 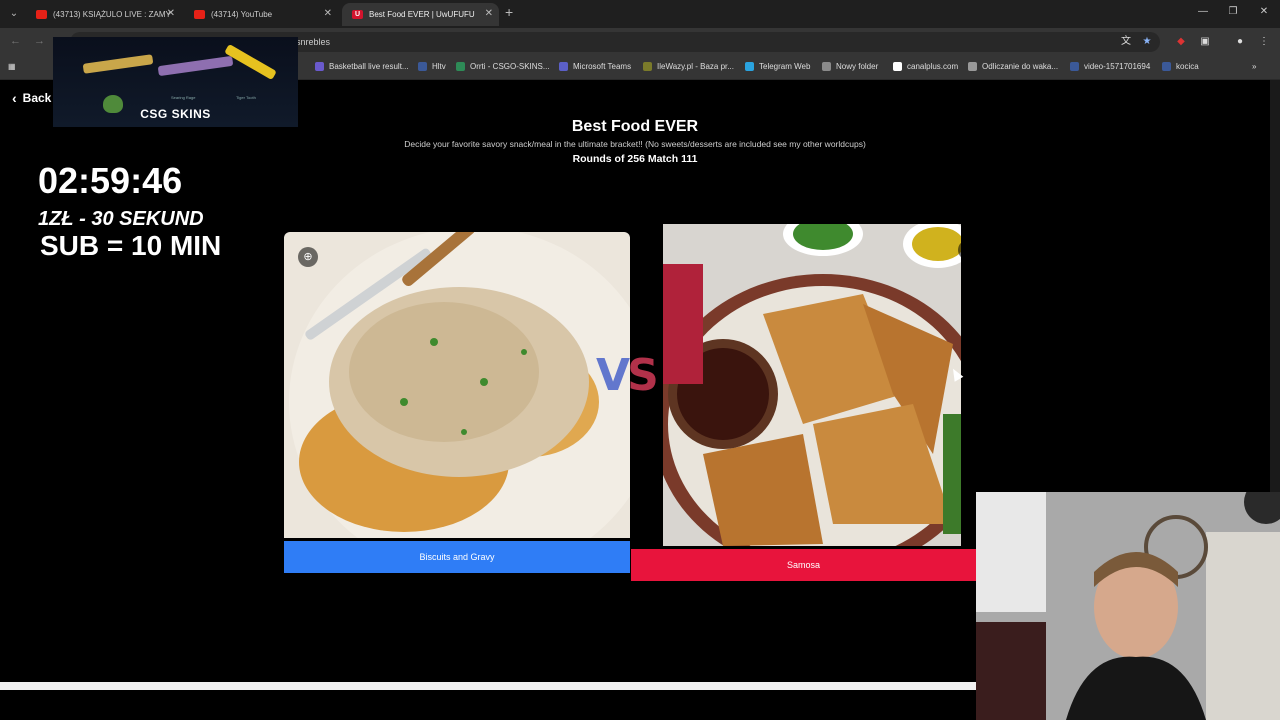 I want to click on browser-tab-3: U Best Food EVER | UwUFUFU ✕, so click(x=420, y=14).